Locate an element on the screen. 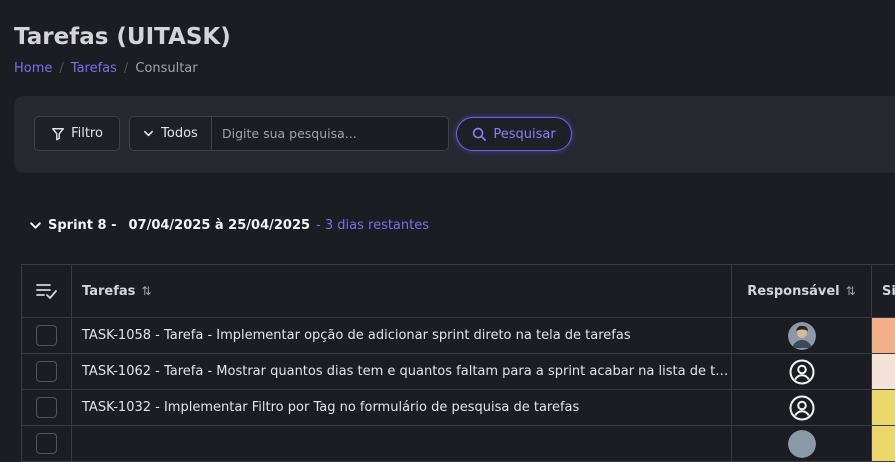  sprint-name: Sprint 8 - is located at coordinates (82, 225).